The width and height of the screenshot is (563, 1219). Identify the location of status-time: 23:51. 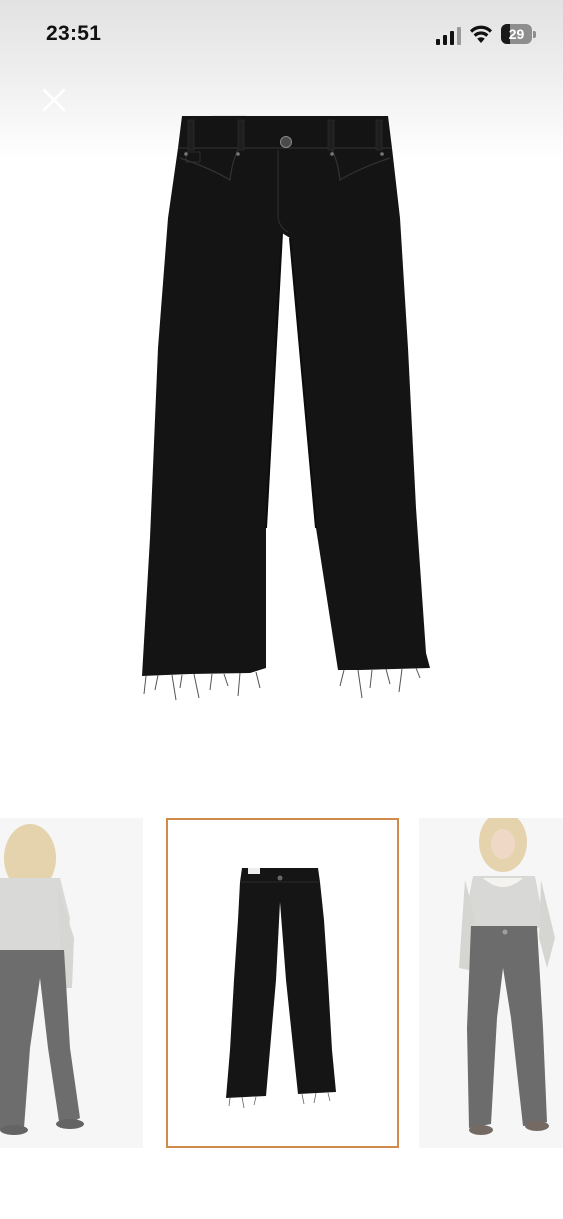
(74, 33).